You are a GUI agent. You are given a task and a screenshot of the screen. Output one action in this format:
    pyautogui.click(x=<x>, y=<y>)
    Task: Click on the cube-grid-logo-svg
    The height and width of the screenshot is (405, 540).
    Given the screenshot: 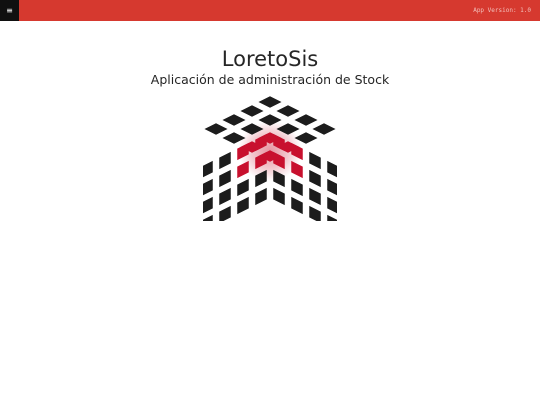 What is the action you would take?
    pyautogui.click(x=270, y=158)
    